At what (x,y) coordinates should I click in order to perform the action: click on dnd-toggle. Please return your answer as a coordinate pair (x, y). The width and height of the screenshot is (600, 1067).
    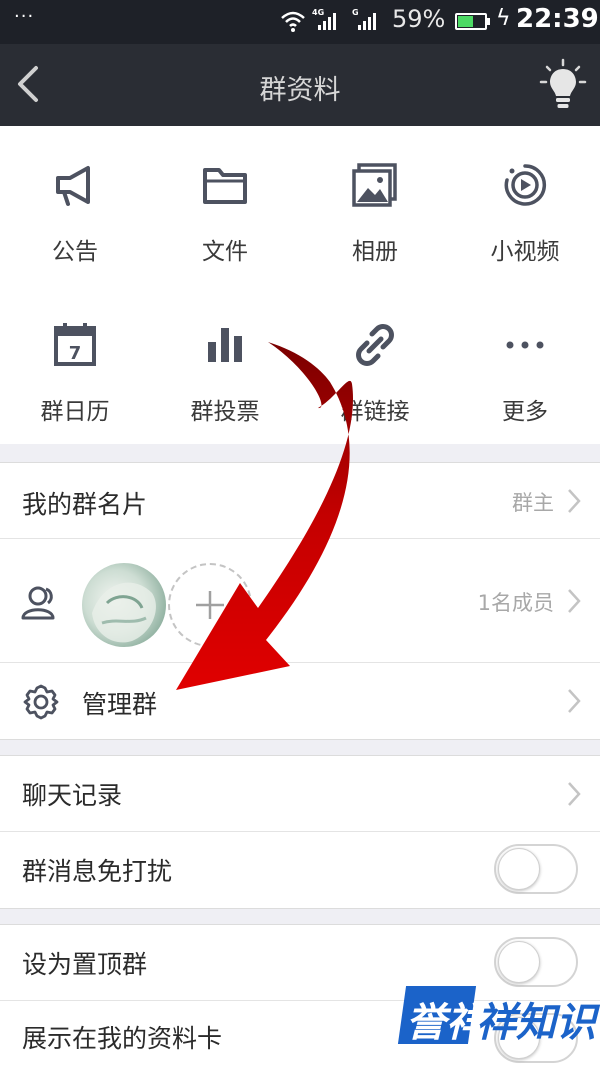
    Looking at the image, I should click on (536, 869).